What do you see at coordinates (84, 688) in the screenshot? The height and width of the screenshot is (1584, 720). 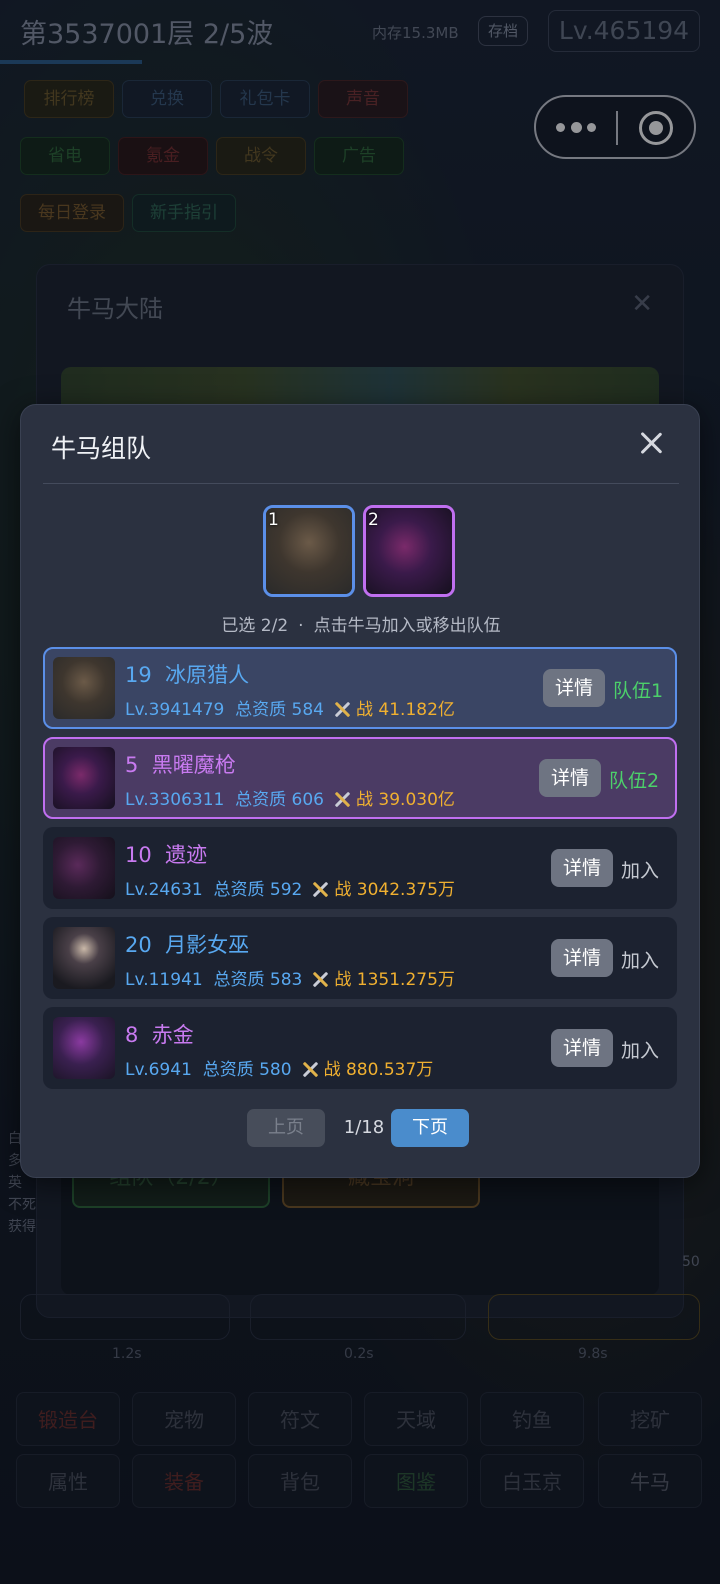 I see `hunter-avatar` at bounding box center [84, 688].